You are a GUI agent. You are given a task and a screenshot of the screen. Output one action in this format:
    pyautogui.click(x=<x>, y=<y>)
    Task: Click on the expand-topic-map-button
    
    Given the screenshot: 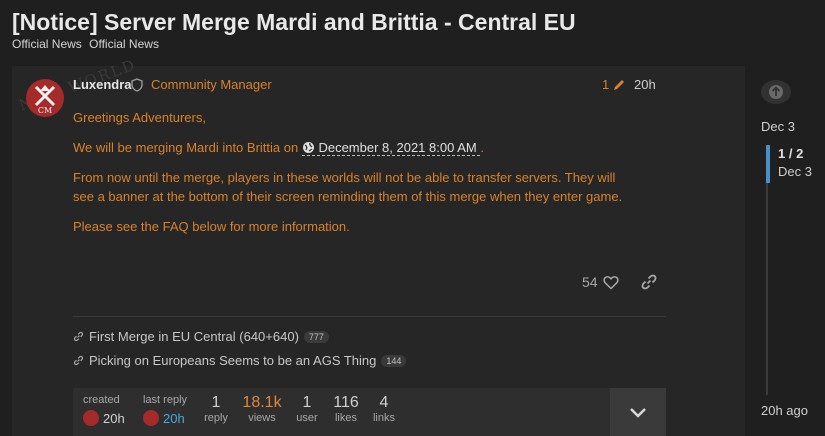 What is the action you would take?
    pyautogui.click(x=638, y=412)
    